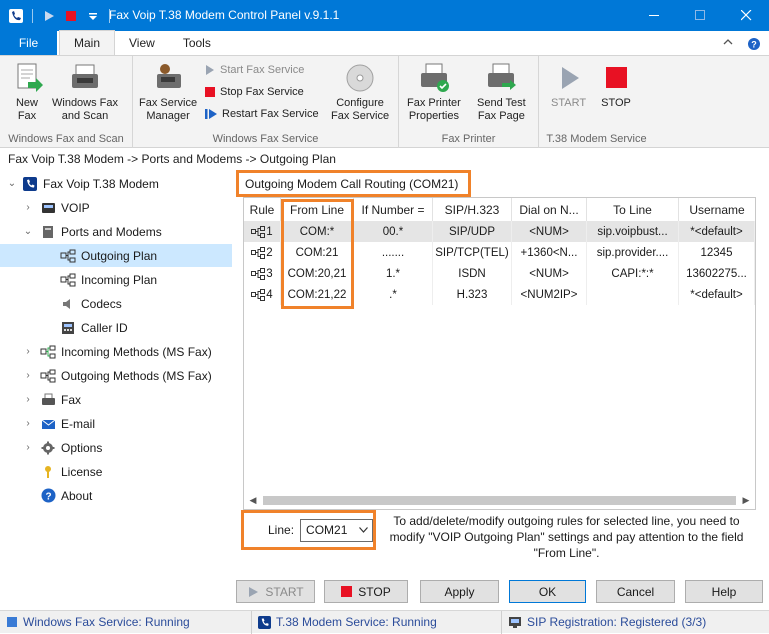 The height and width of the screenshot is (634, 769). I want to click on configure-fax-service-button: Configure Fax Service, so click(360, 92).